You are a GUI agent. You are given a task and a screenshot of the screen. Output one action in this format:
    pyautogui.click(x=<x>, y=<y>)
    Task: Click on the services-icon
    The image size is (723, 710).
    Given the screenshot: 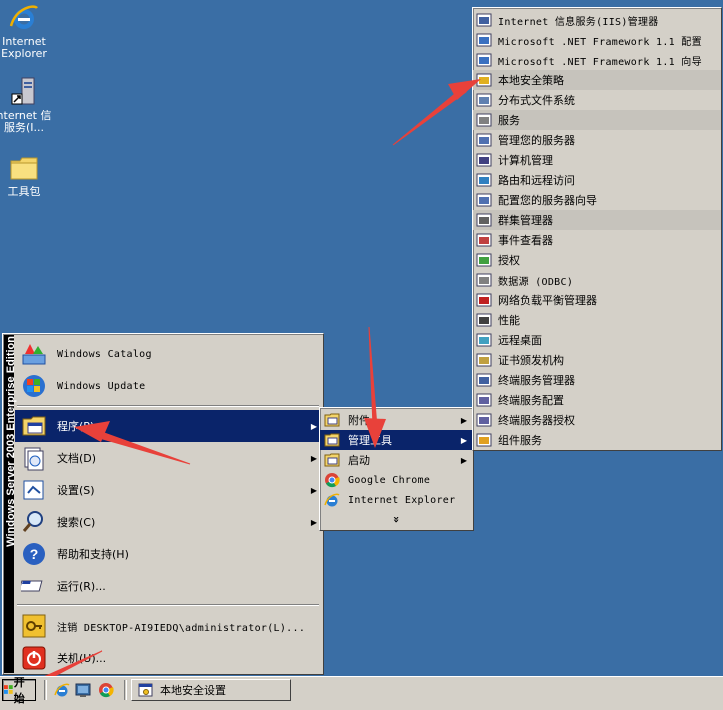 What is the action you would take?
    pyautogui.click(x=484, y=120)
    